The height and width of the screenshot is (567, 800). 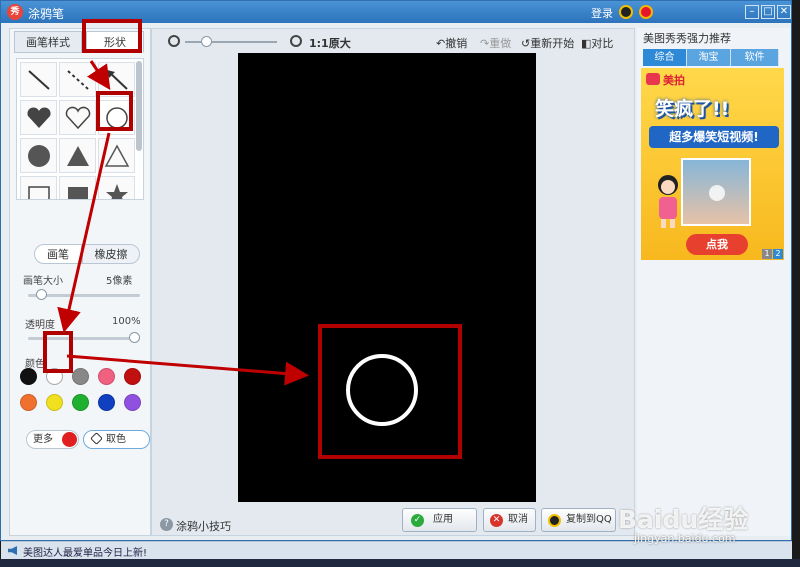 I want to click on line-icon, so click(x=39, y=80).